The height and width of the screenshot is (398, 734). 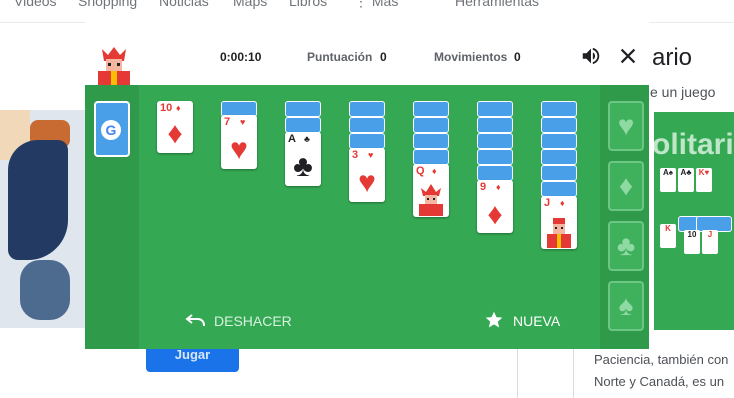 What do you see at coordinates (547, 203) in the screenshot?
I see `card-rank: J` at bounding box center [547, 203].